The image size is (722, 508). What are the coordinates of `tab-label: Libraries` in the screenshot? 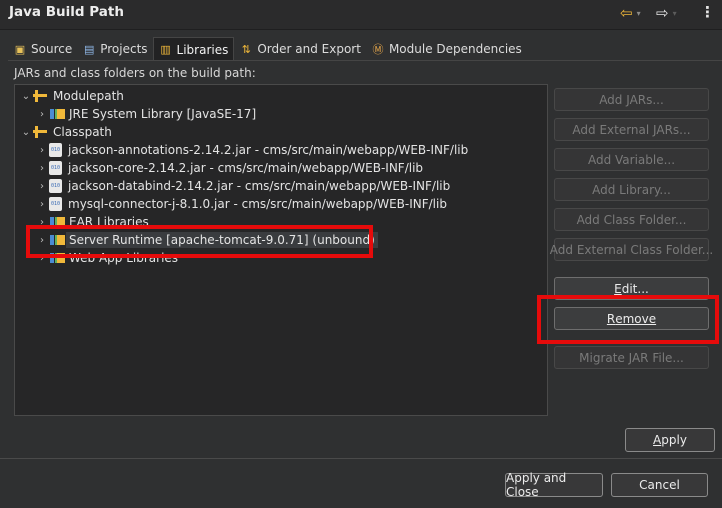 It's located at (202, 49).